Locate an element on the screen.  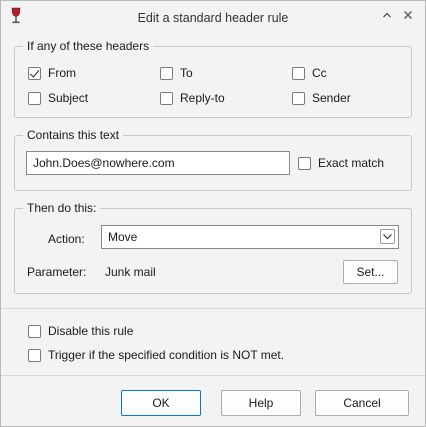
window-title: Edit a standard header rule is located at coordinates (213, 18).